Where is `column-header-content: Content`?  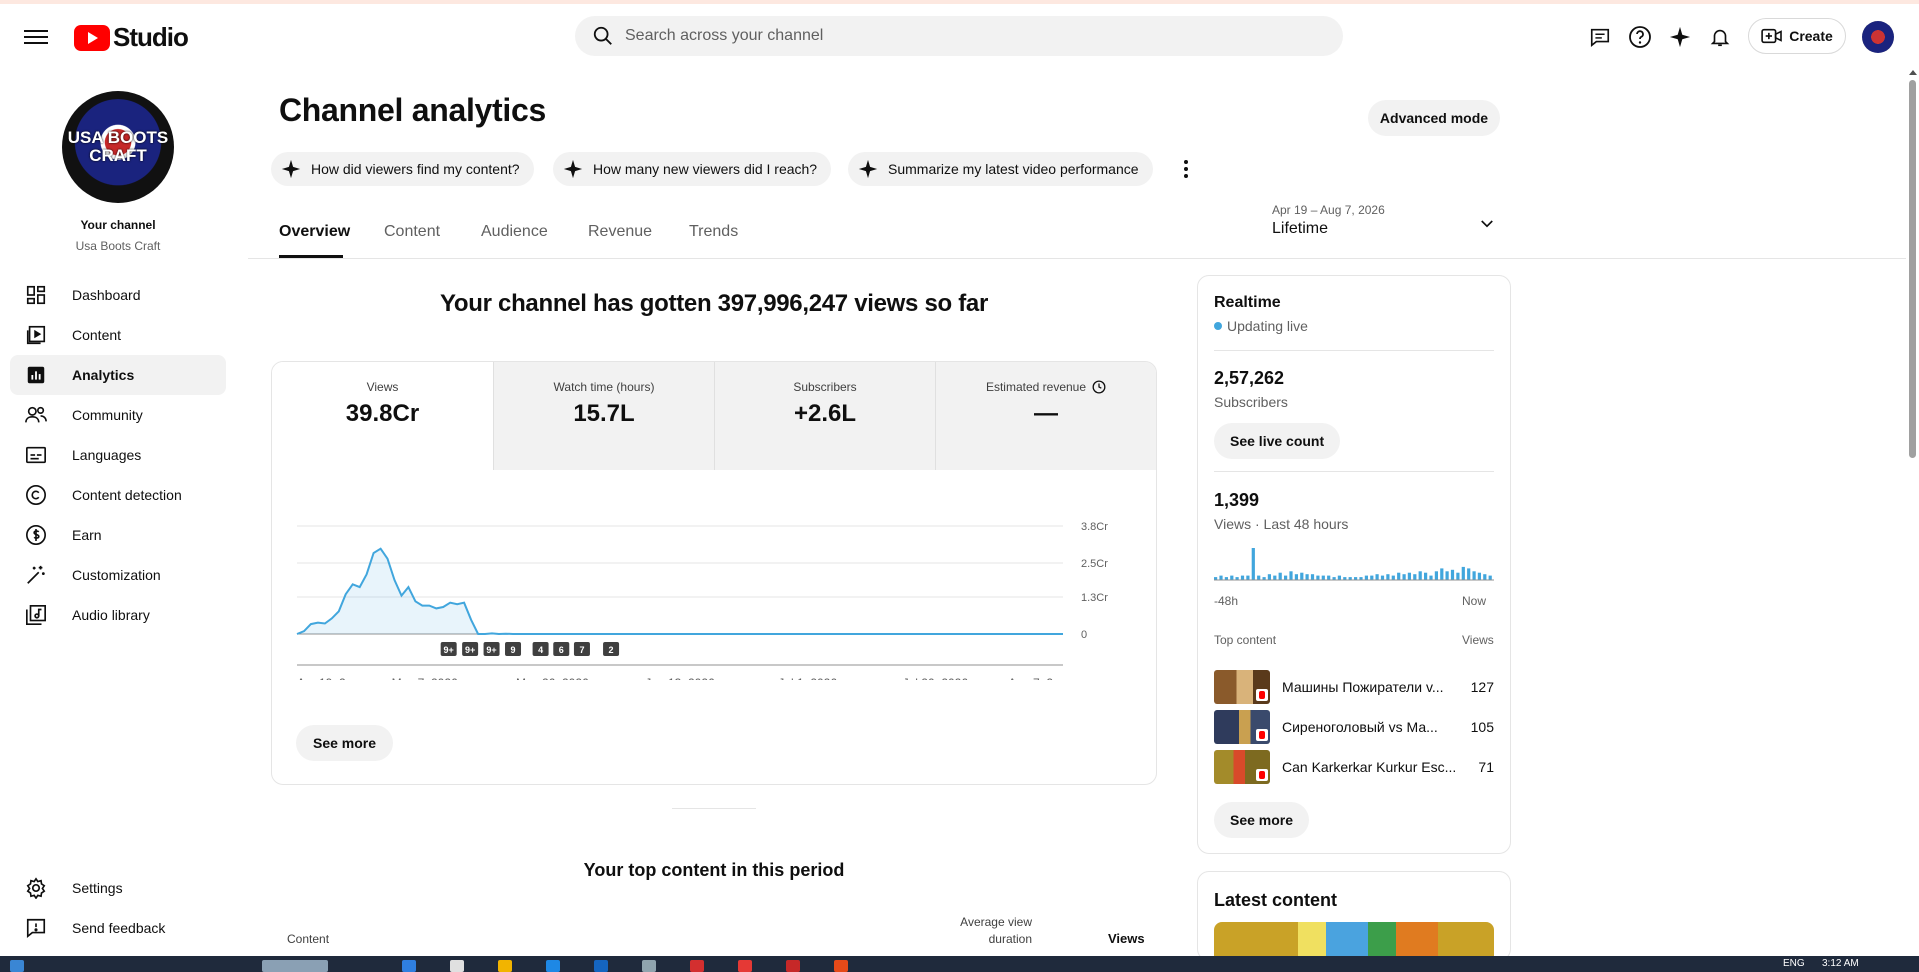
column-header-content: Content is located at coordinates (308, 939).